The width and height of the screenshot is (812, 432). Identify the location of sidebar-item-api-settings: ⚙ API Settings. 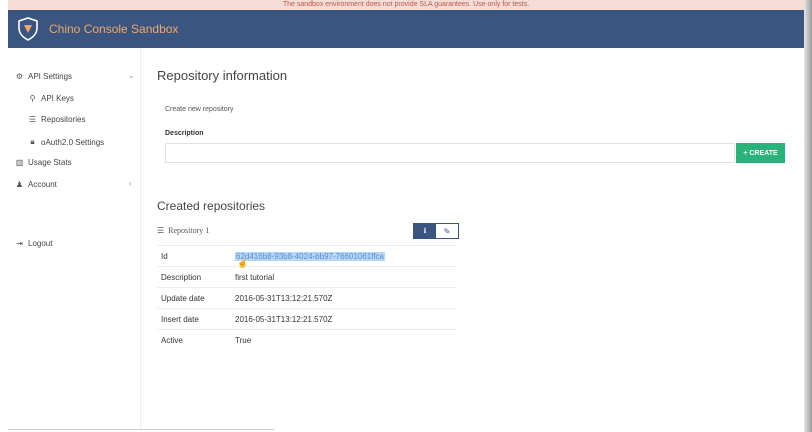
(43, 76).